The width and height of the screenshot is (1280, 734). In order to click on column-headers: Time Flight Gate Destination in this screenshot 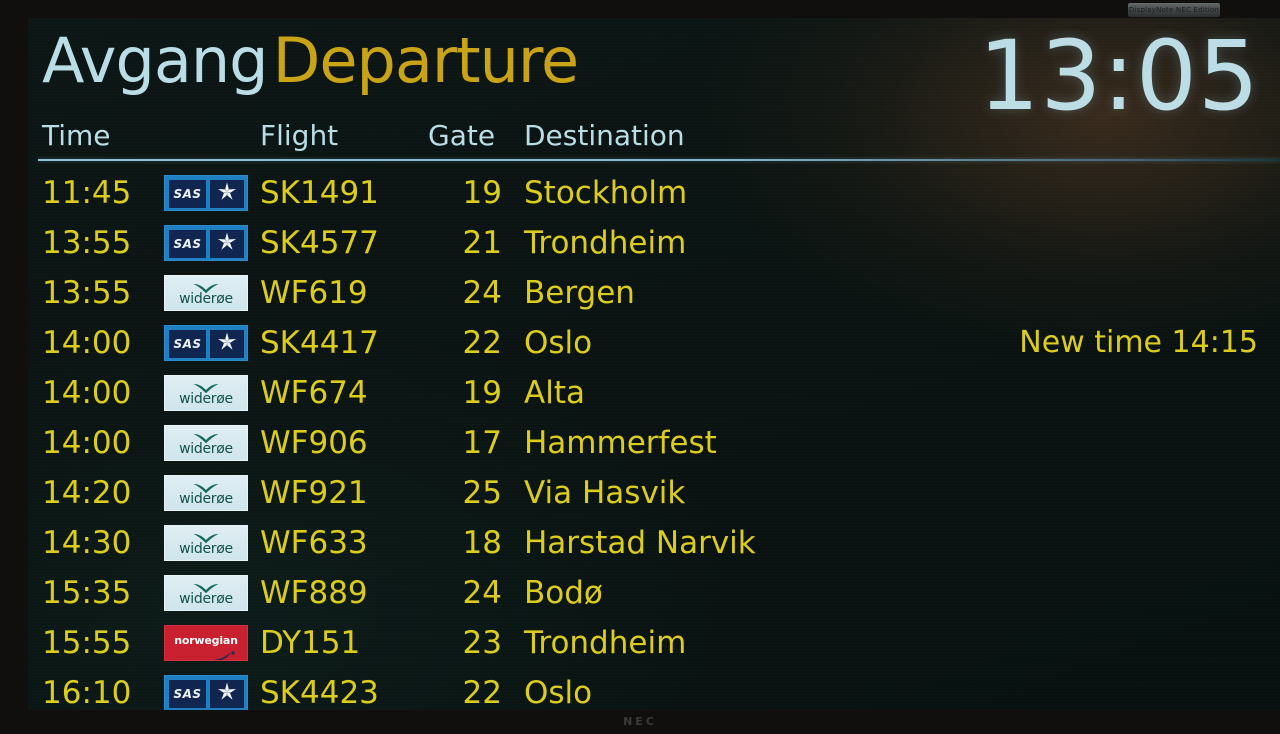, I will do `click(654, 141)`.